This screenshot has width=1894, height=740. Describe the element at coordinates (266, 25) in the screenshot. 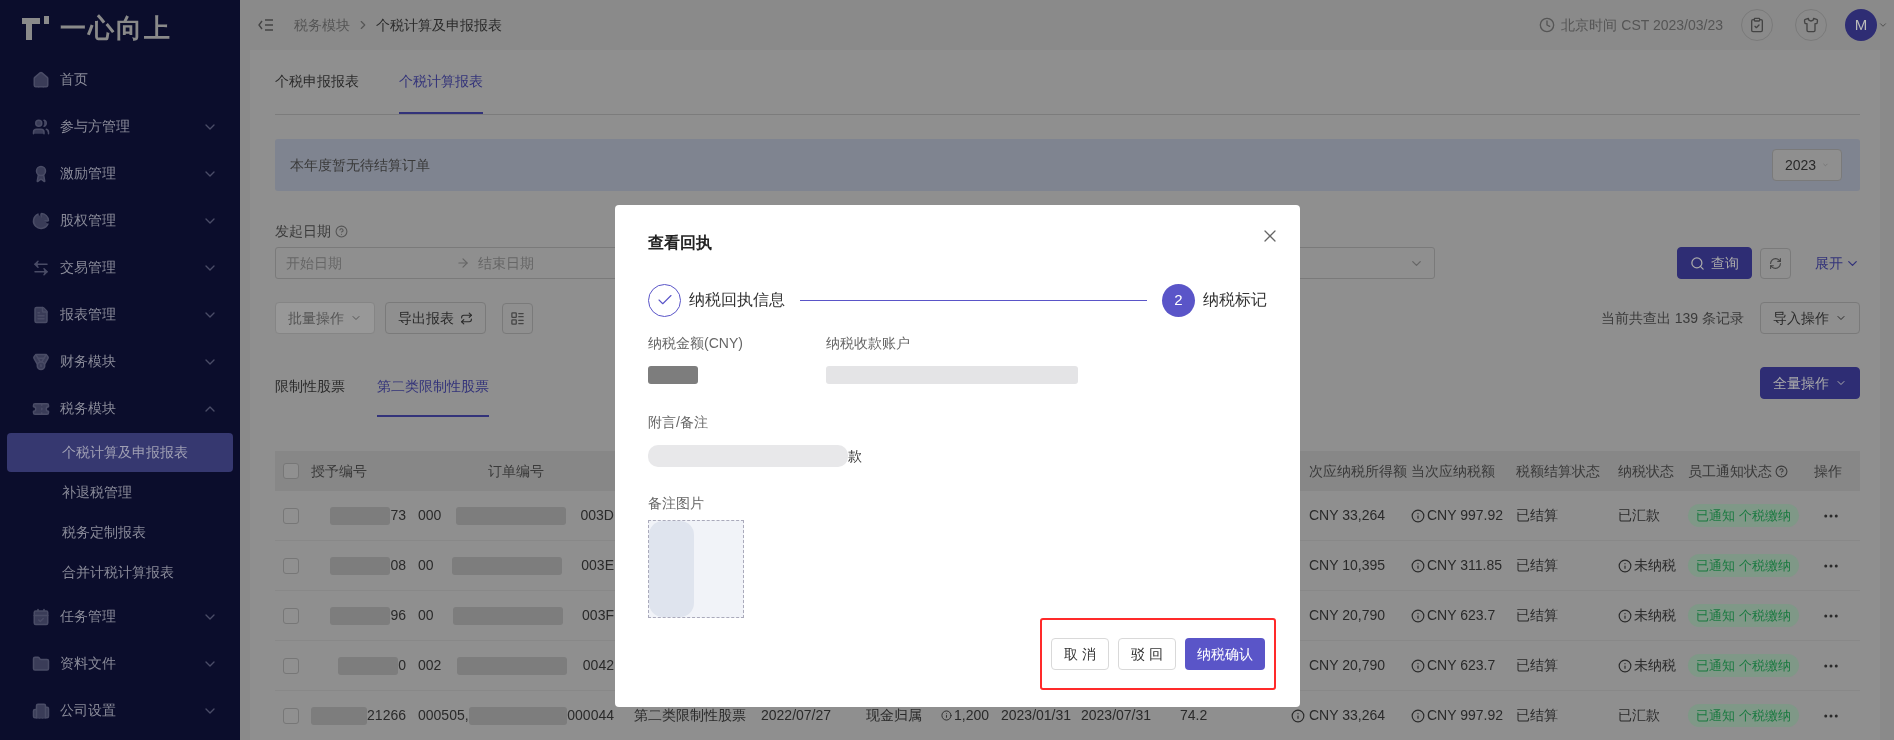

I see `collapse-menu-icon` at that location.